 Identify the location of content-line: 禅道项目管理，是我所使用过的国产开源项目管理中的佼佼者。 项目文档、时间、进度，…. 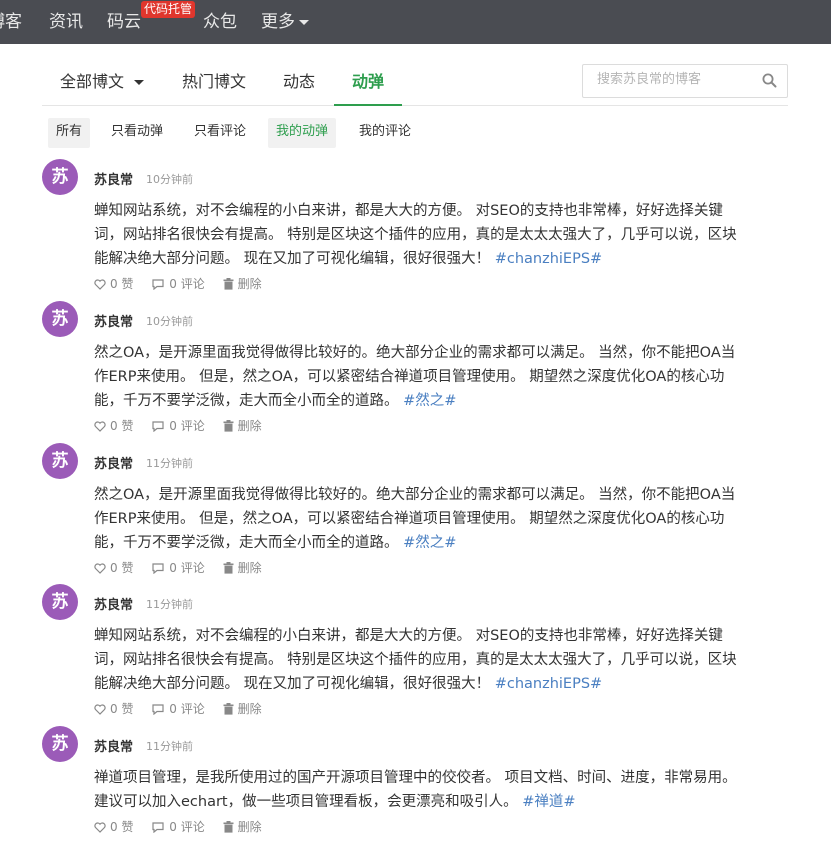
(415, 778).